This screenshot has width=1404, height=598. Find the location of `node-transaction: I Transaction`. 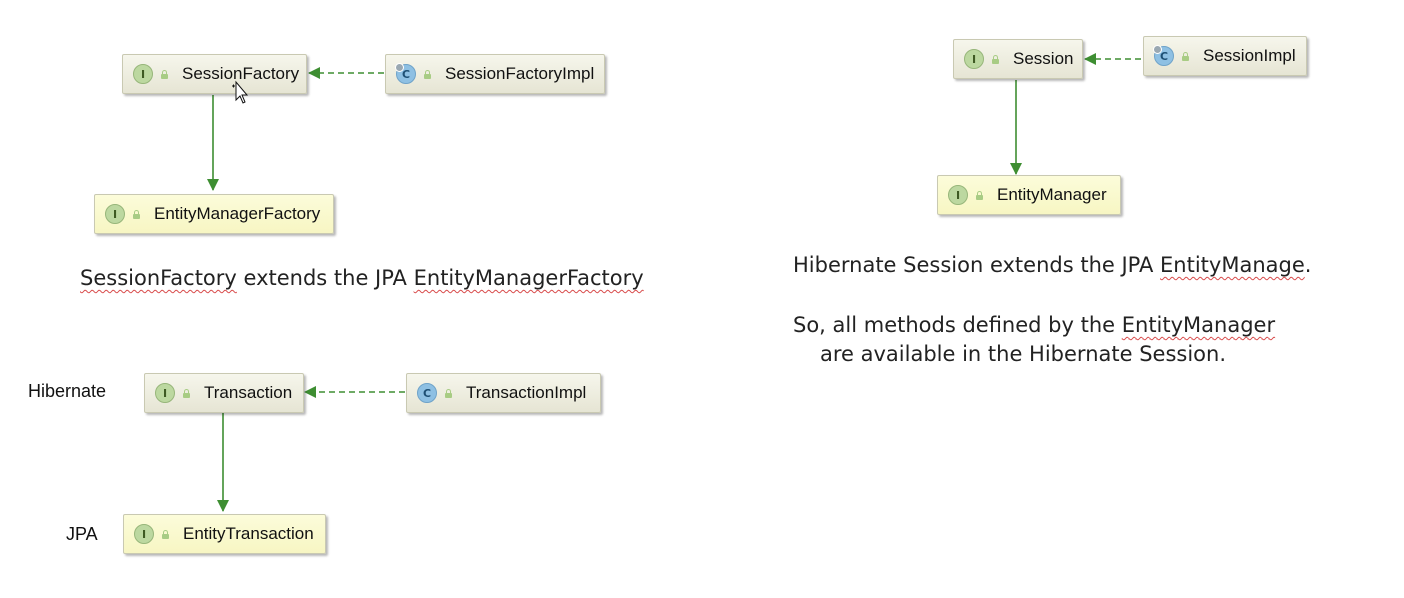

node-transaction: I Transaction is located at coordinates (224, 393).